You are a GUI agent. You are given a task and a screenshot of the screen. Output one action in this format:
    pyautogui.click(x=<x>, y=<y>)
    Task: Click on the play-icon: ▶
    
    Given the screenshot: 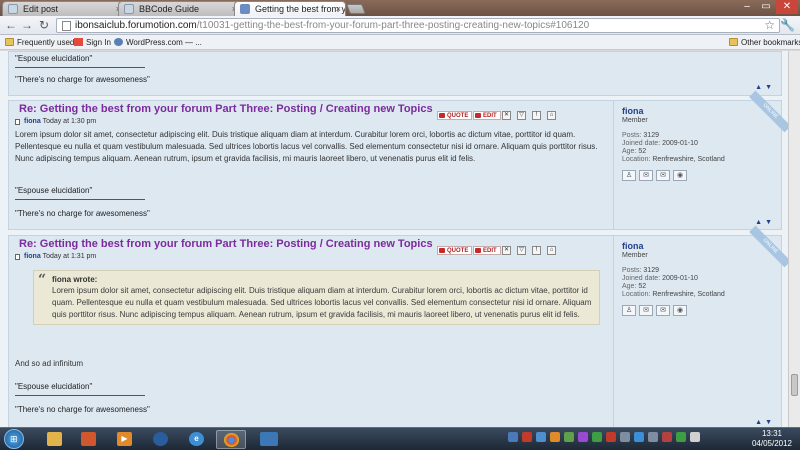 What is the action you would take?
    pyautogui.click(x=124, y=439)
    